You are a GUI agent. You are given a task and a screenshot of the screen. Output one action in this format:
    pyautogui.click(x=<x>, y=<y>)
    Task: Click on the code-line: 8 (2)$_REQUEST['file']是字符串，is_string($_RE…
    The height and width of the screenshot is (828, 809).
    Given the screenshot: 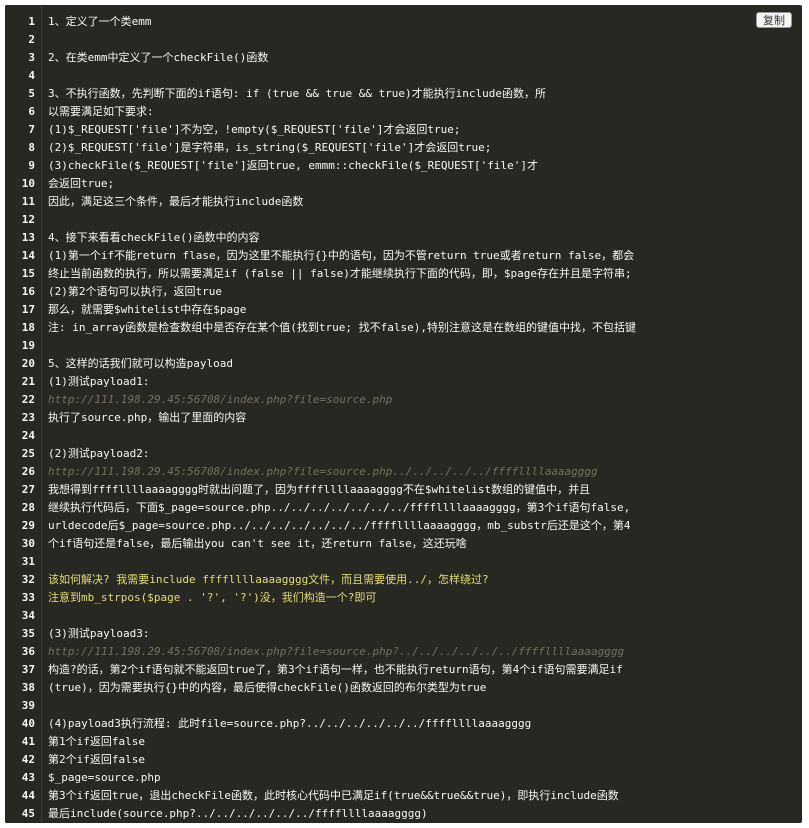 What is the action you would take?
    pyautogui.click(x=403, y=148)
    